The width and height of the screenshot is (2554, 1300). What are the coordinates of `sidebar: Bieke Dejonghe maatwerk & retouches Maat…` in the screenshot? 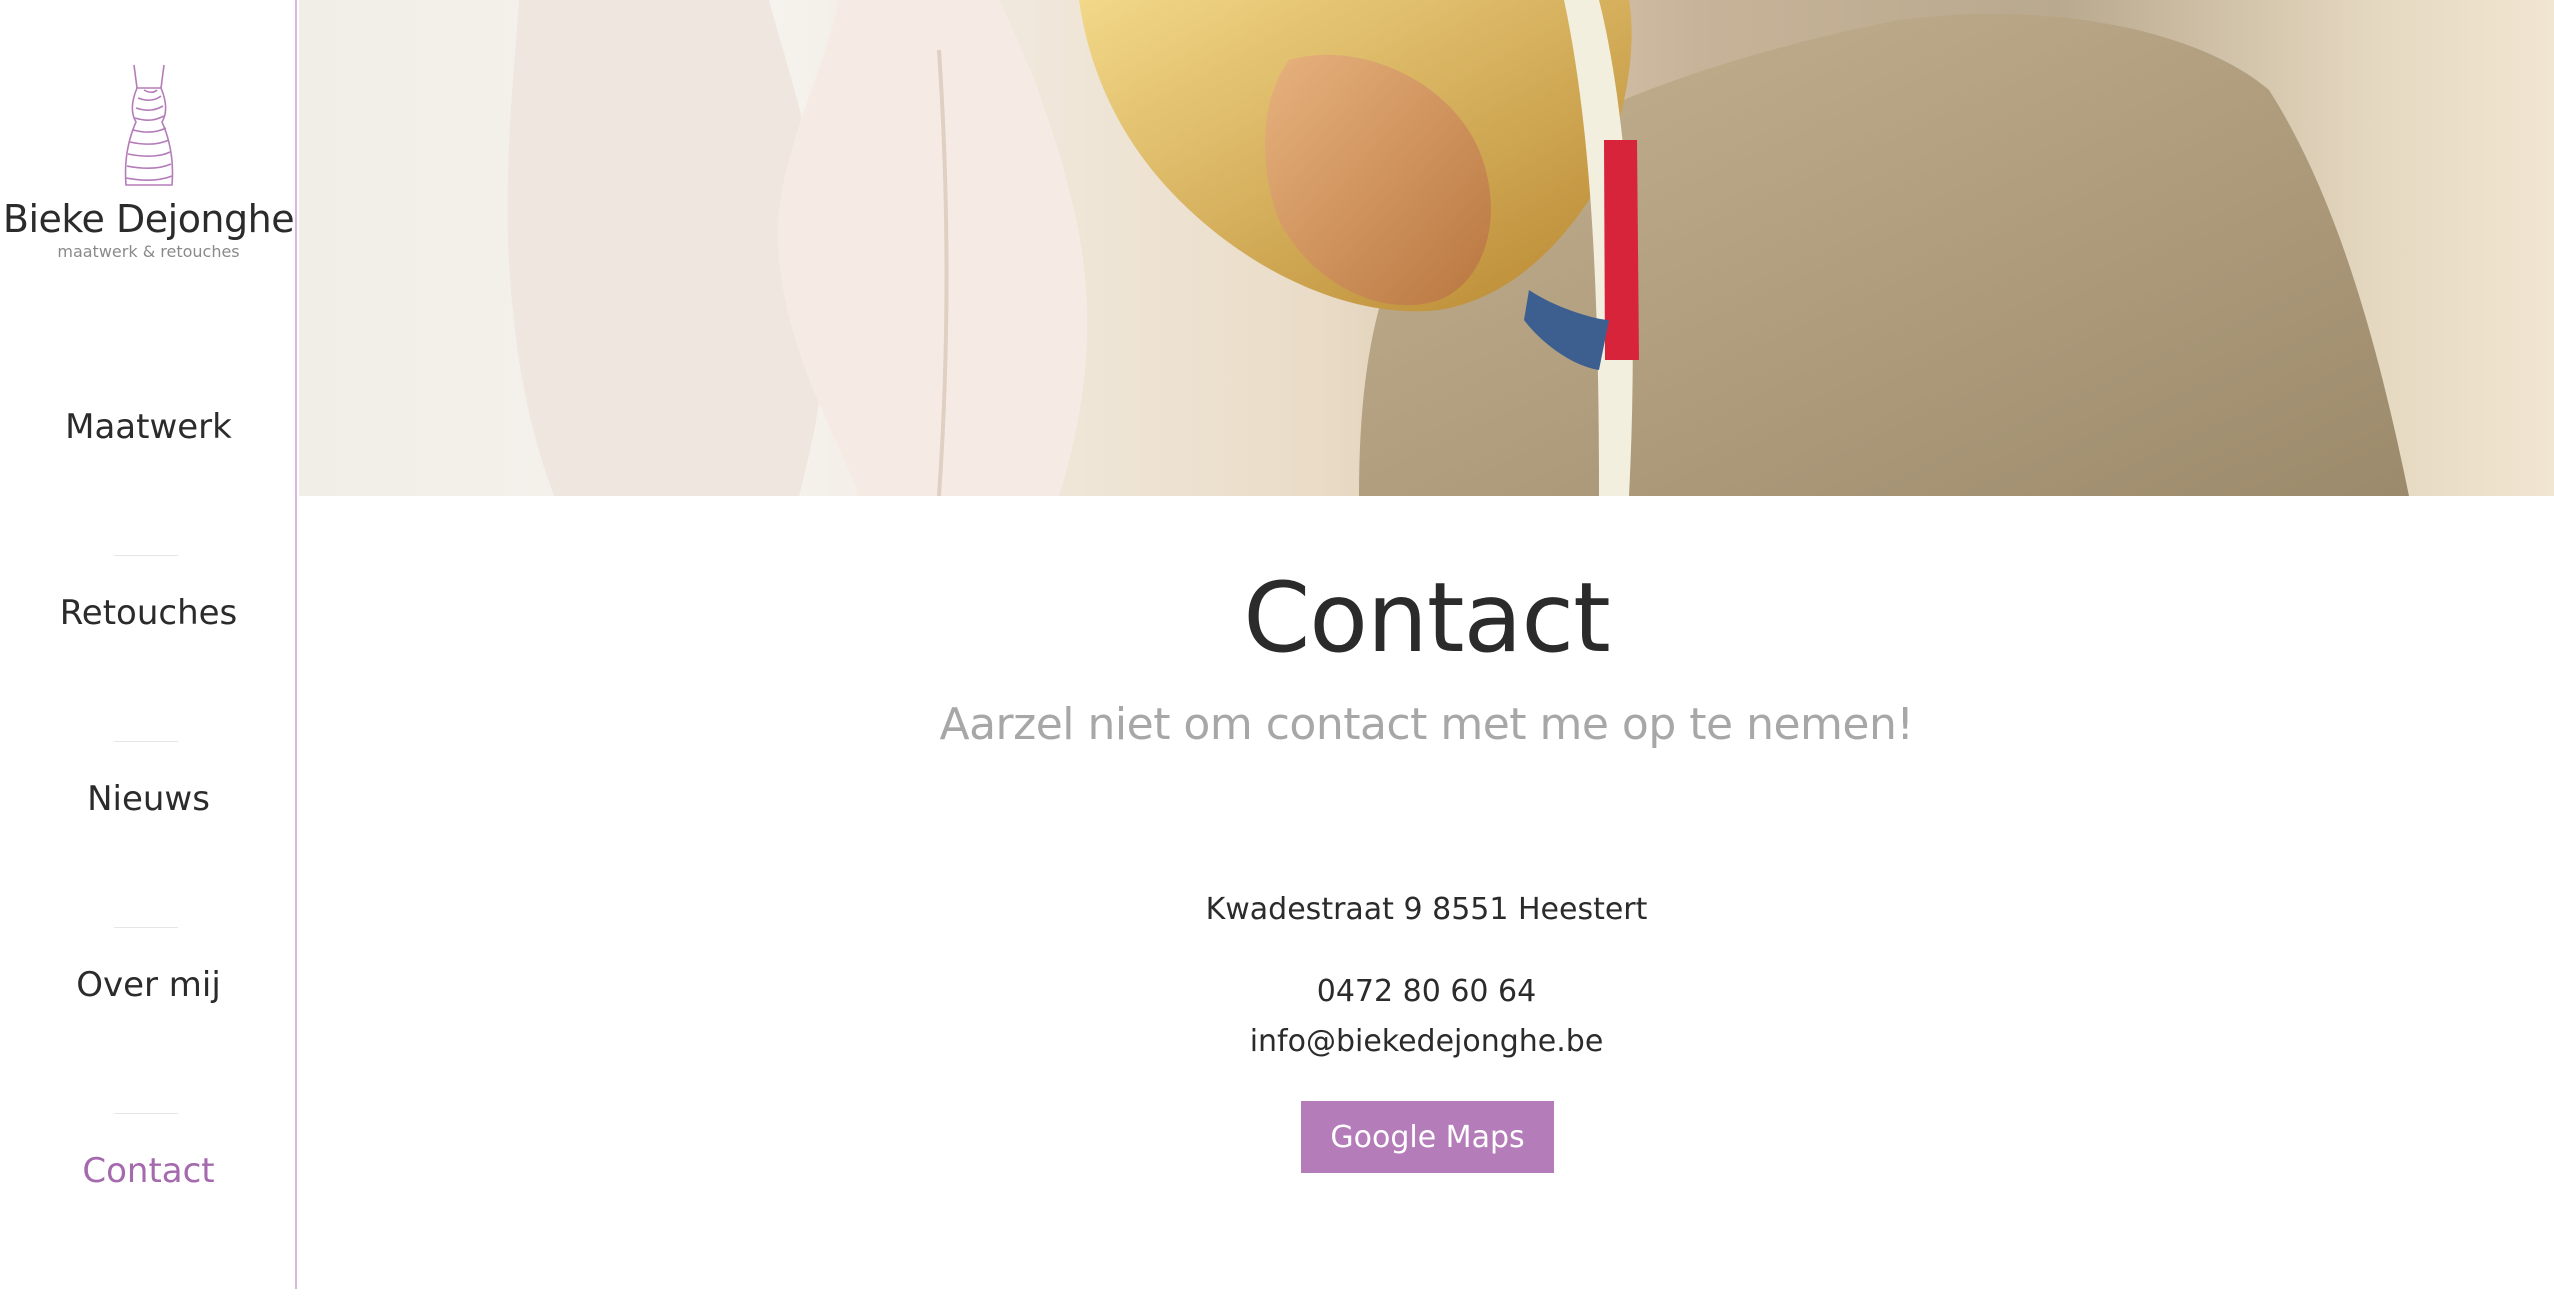 It's located at (148, 644).